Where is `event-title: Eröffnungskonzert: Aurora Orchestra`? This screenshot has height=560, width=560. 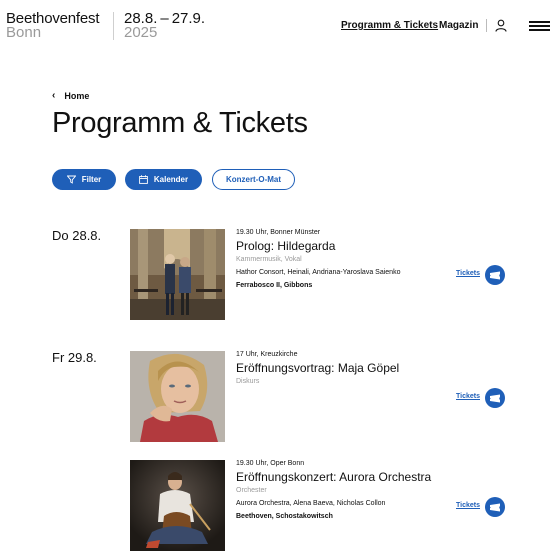
event-title: Eröffnungskonzert: Aurora Orchestra is located at coordinates (333, 477).